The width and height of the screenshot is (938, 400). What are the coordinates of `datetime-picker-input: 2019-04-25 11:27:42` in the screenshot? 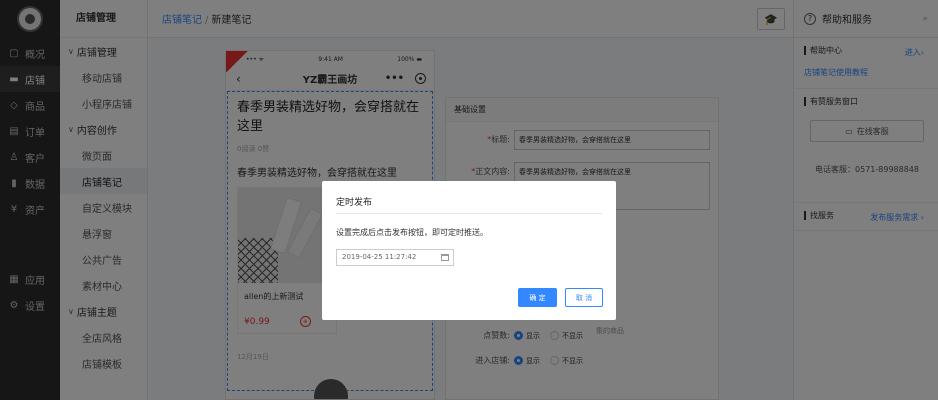 It's located at (395, 257).